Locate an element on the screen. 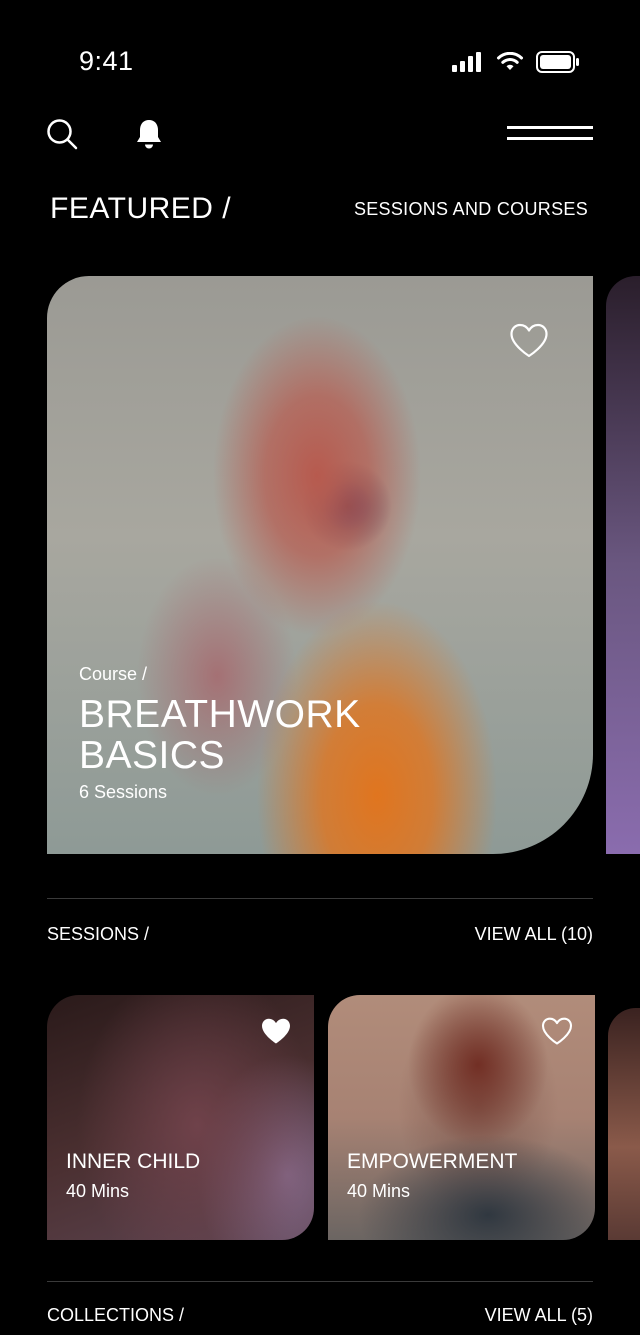  card-session-count: 6 Sessions is located at coordinates (123, 792).